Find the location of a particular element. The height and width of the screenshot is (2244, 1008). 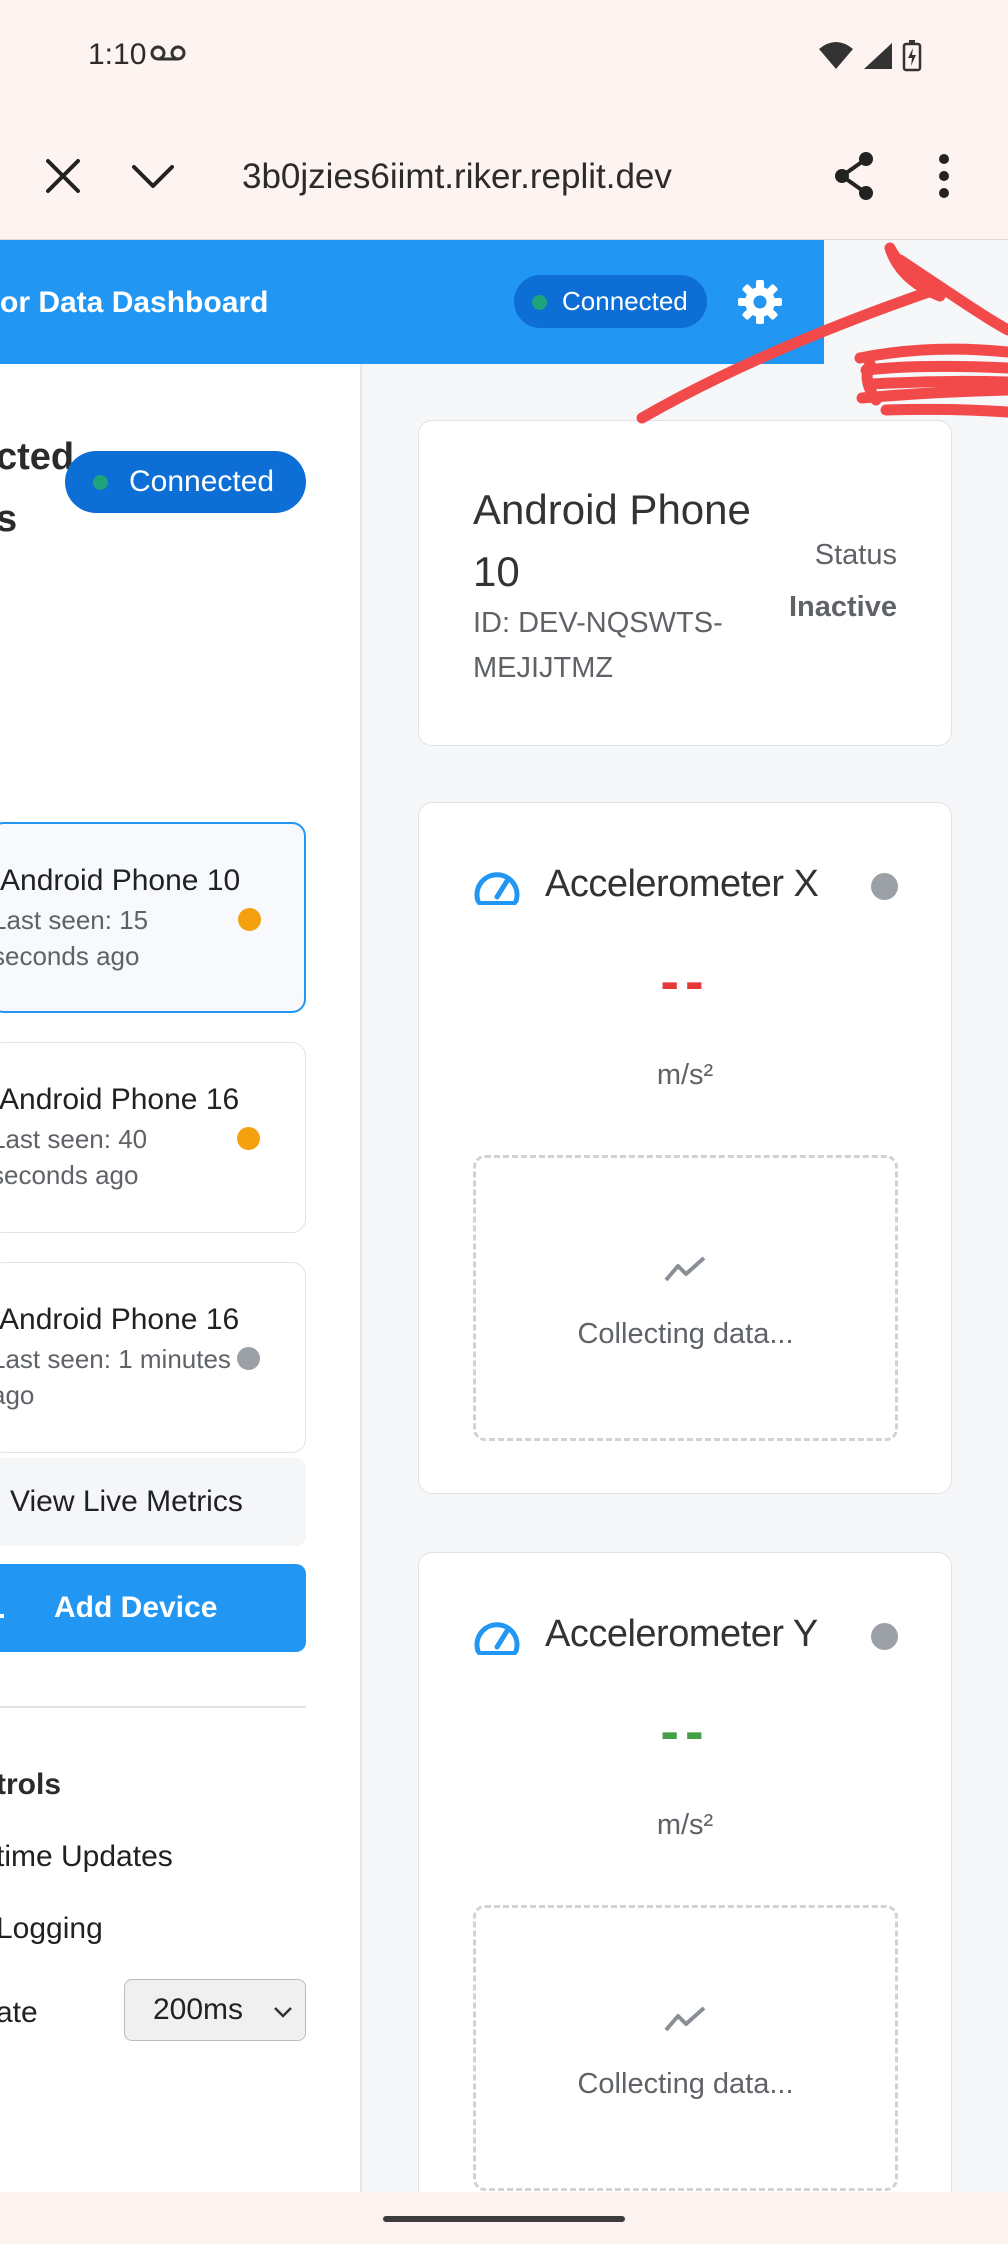

realtime-updates-toggle: time Updates is located at coordinates (86, 1857).